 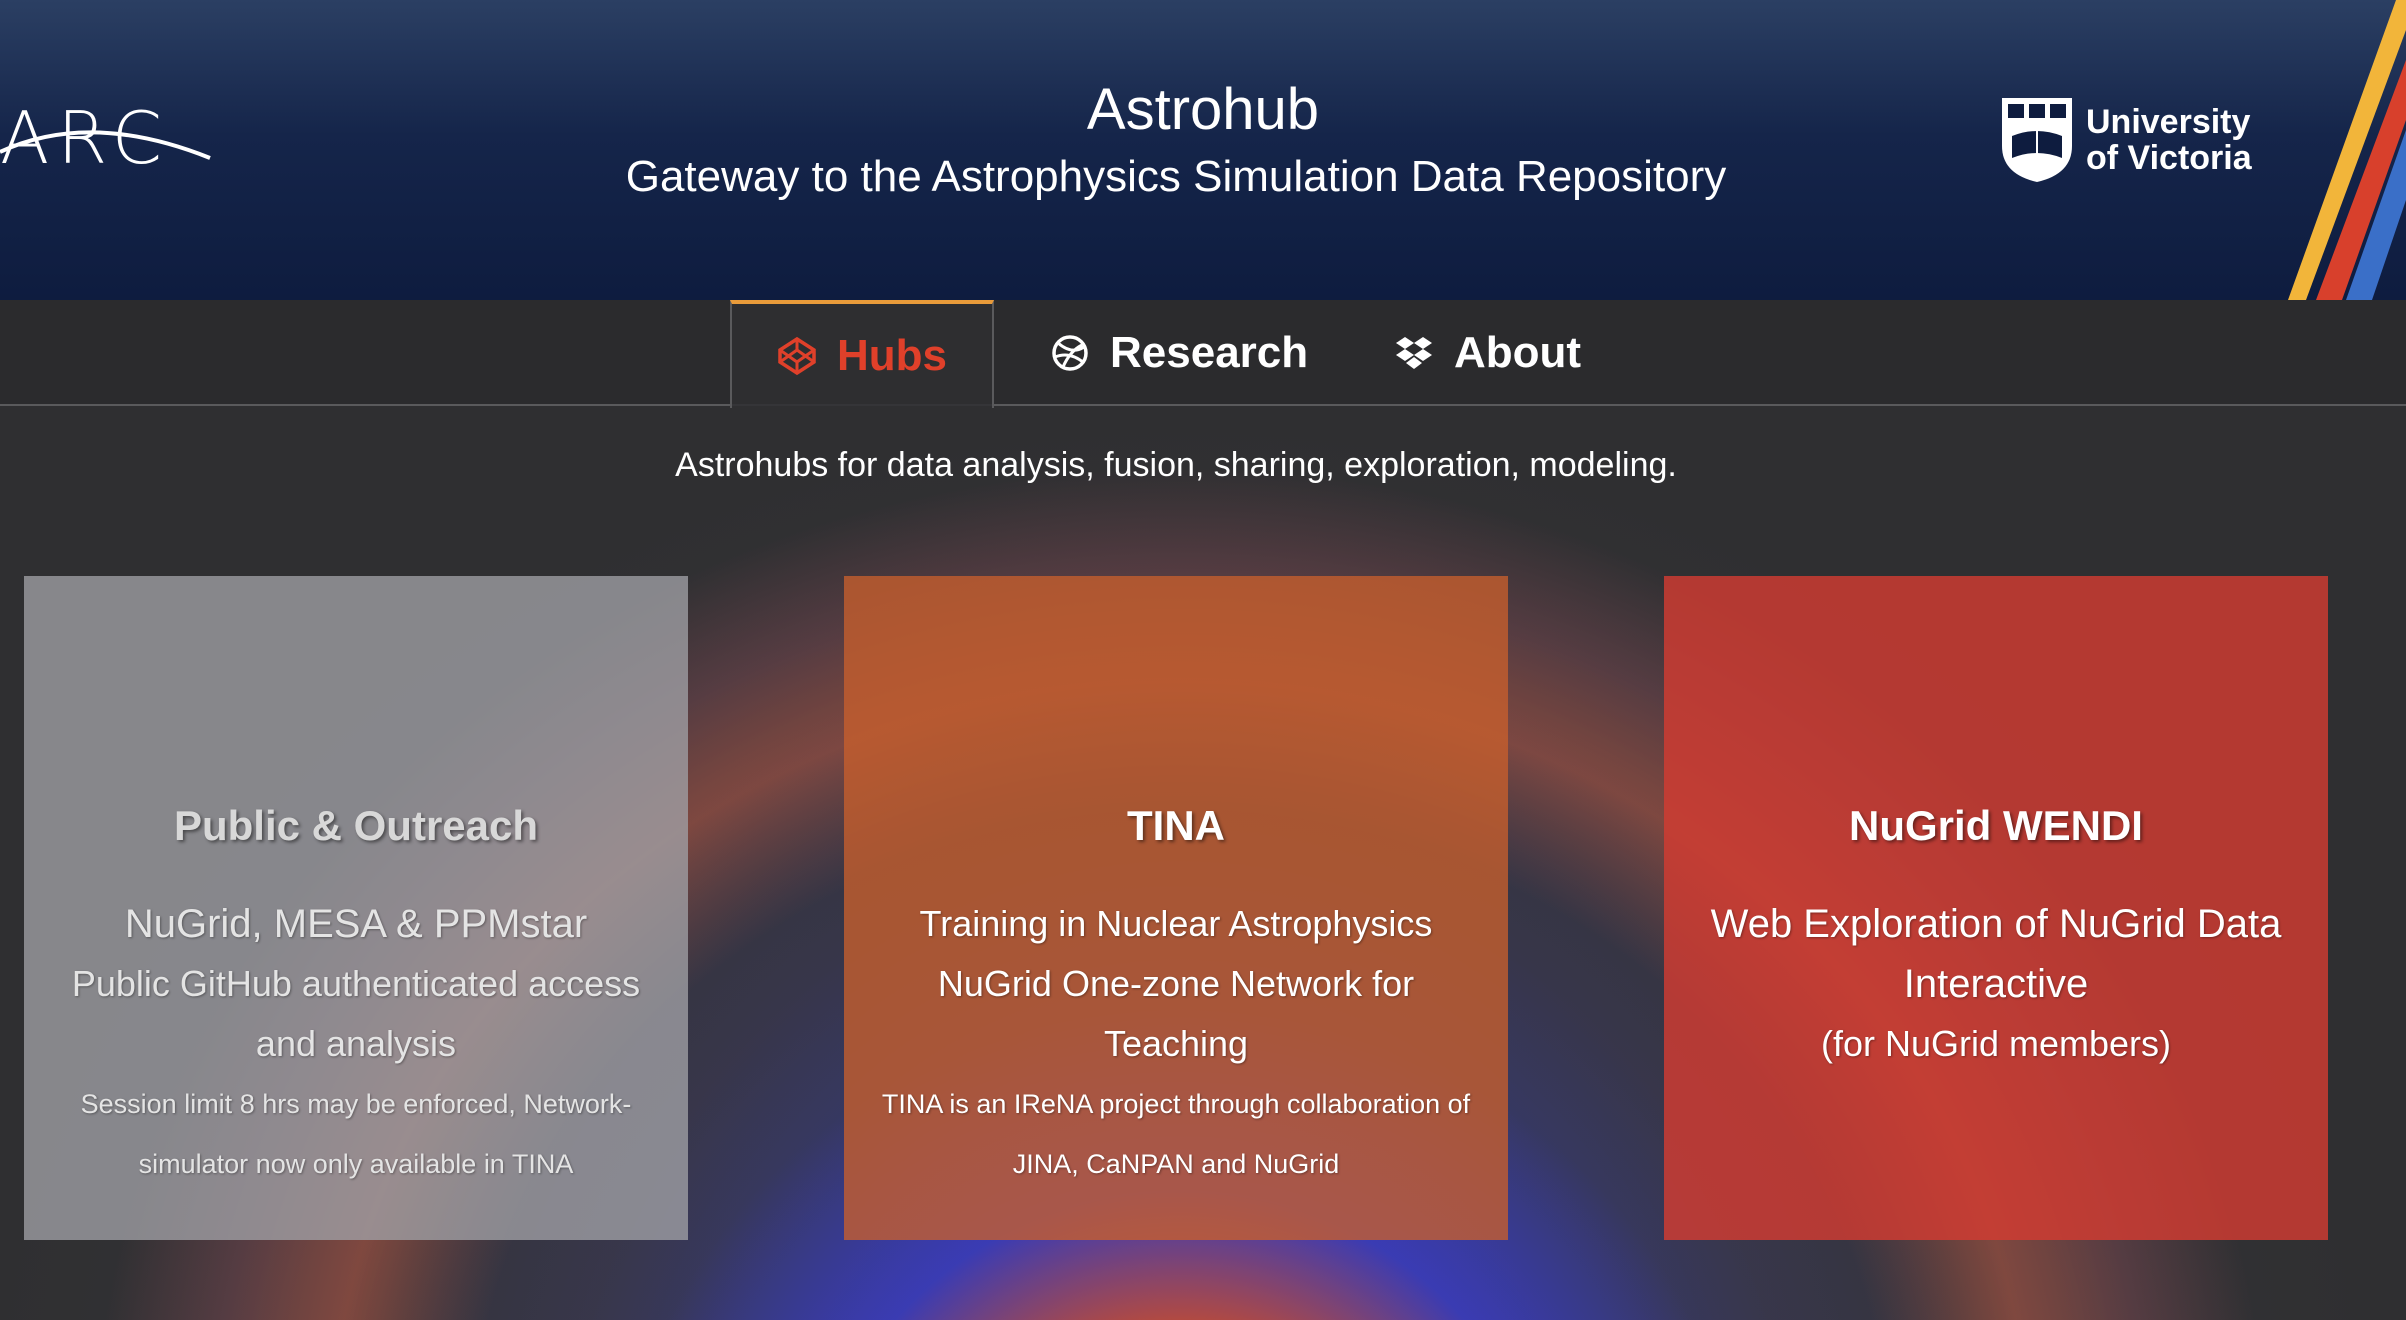 I want to click on tab-hubs: Hubs, so click(x=862, y=354).